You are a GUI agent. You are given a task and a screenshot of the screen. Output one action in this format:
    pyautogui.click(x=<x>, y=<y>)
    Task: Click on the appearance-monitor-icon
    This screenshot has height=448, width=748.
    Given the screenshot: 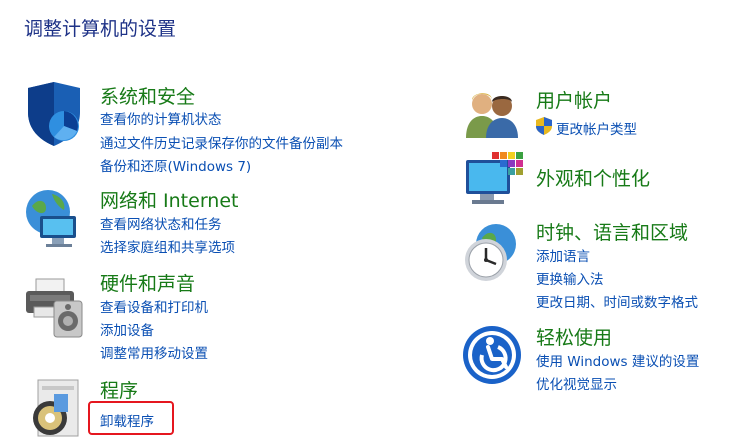 What is the action you would take?
    pyautogui.click(x=493, y=183)
    